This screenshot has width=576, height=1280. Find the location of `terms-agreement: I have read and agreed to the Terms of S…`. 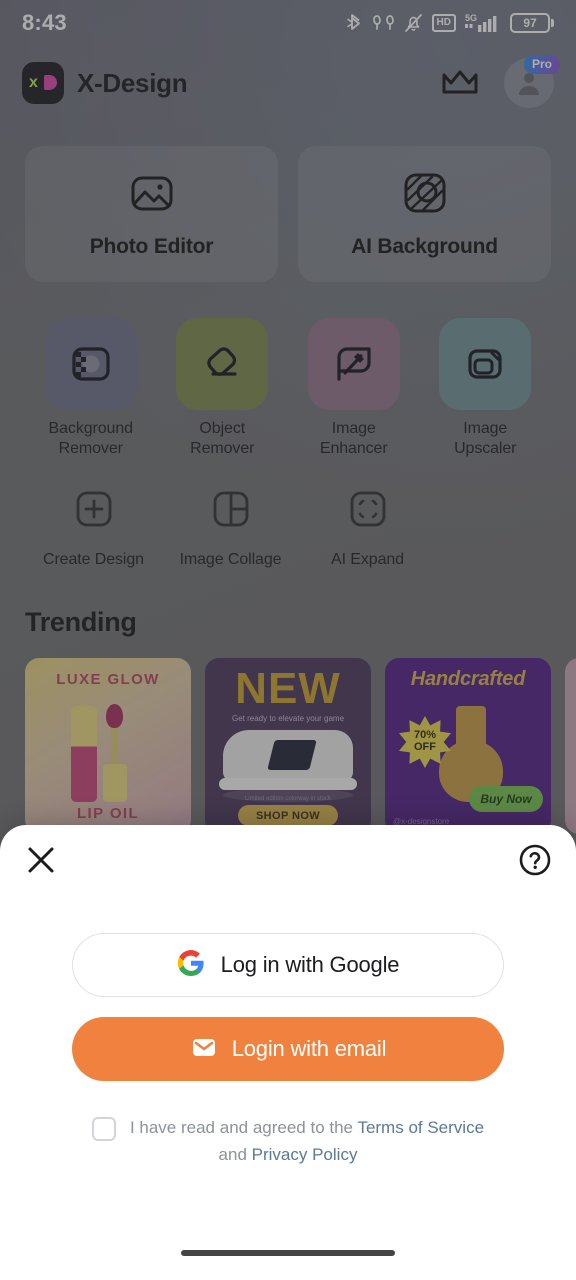

terms-agreement: I have read and agreed to the Terms of S… is located at coordinates (288, 1140).